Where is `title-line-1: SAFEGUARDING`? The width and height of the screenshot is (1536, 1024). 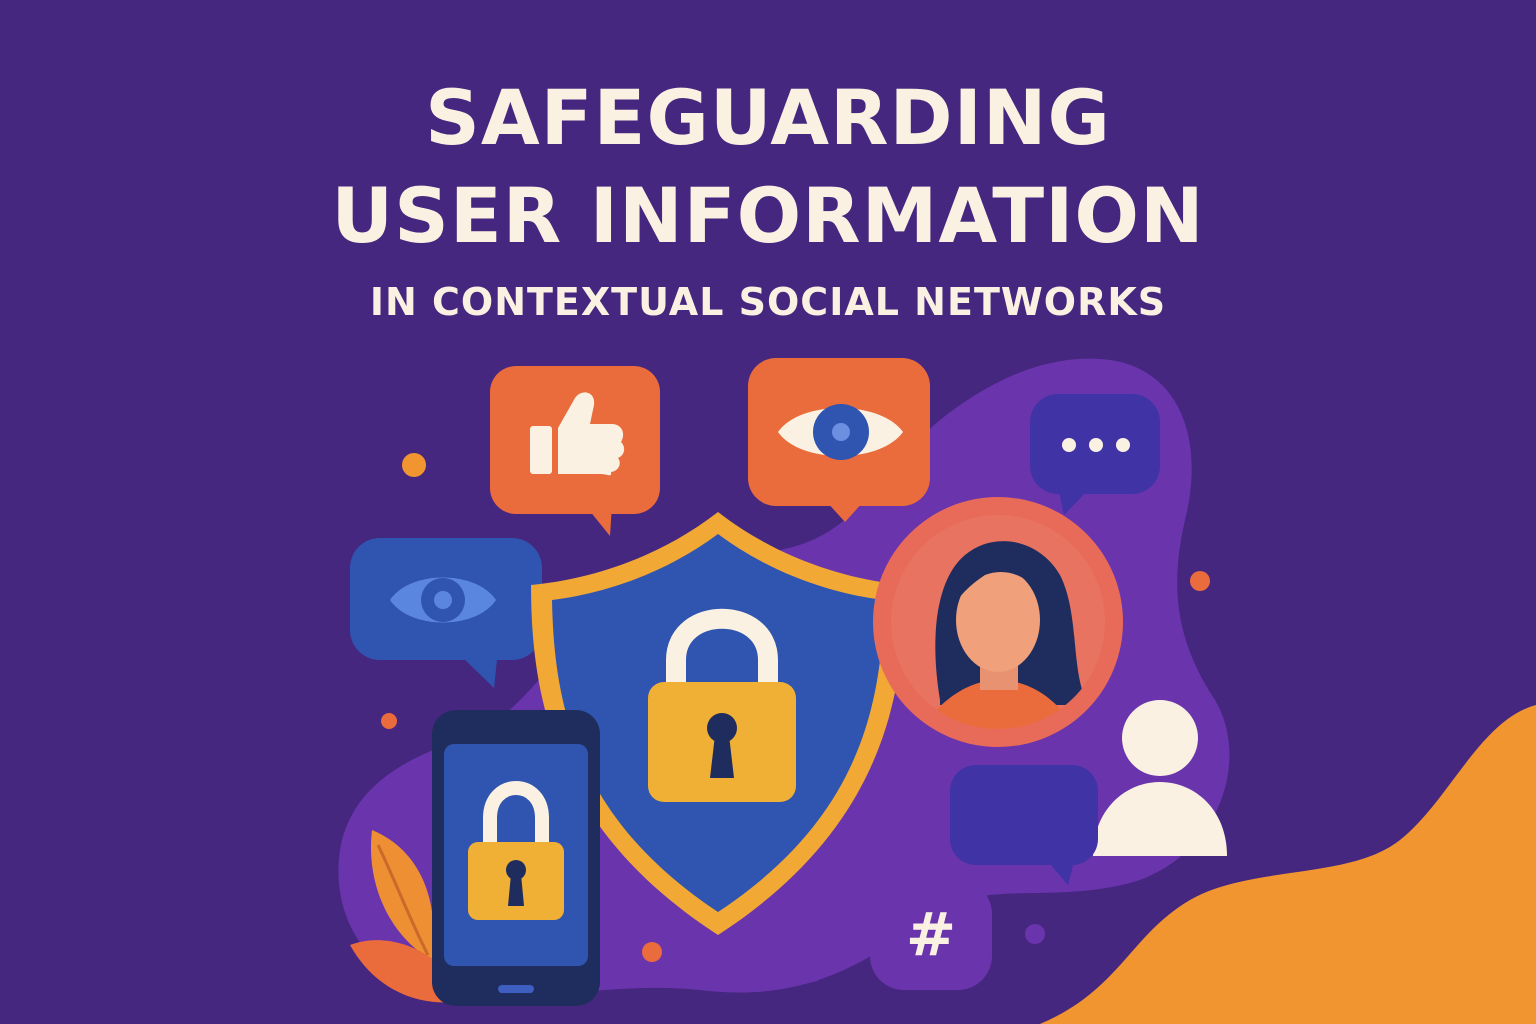 title-line-1: SAFEGUARDING is located at coordinates (768, 117).